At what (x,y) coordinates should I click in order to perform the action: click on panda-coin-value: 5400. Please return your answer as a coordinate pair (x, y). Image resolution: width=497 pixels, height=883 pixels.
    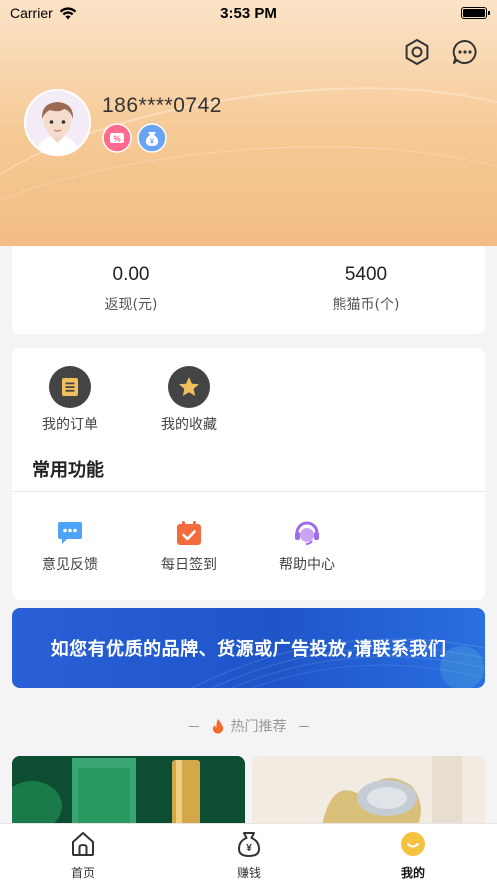
    Looking at the image, I should click on (366, 274).